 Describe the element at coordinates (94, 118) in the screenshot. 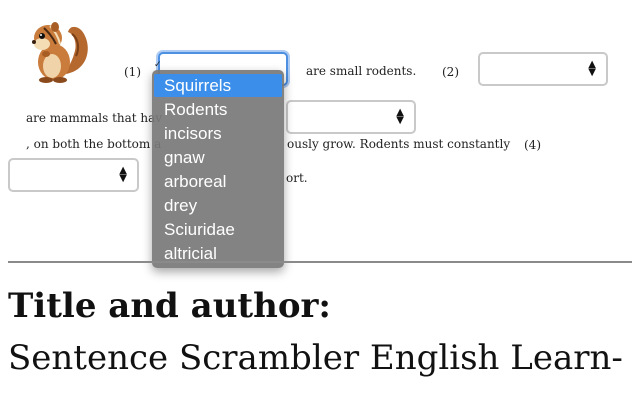

I see `sentence-fragment-2: are mammals that hav` at that location.